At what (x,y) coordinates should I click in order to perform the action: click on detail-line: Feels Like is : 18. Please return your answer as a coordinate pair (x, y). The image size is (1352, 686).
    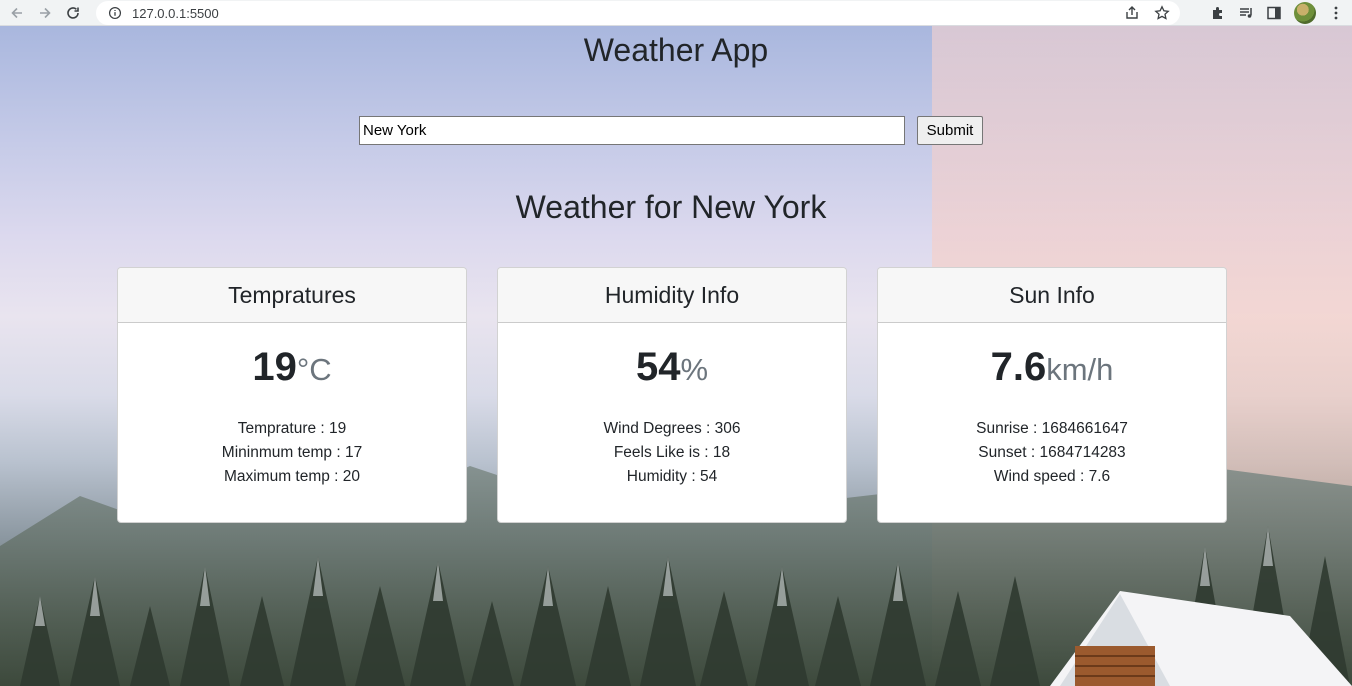
    Looking at the image, I should click on (672, 452).